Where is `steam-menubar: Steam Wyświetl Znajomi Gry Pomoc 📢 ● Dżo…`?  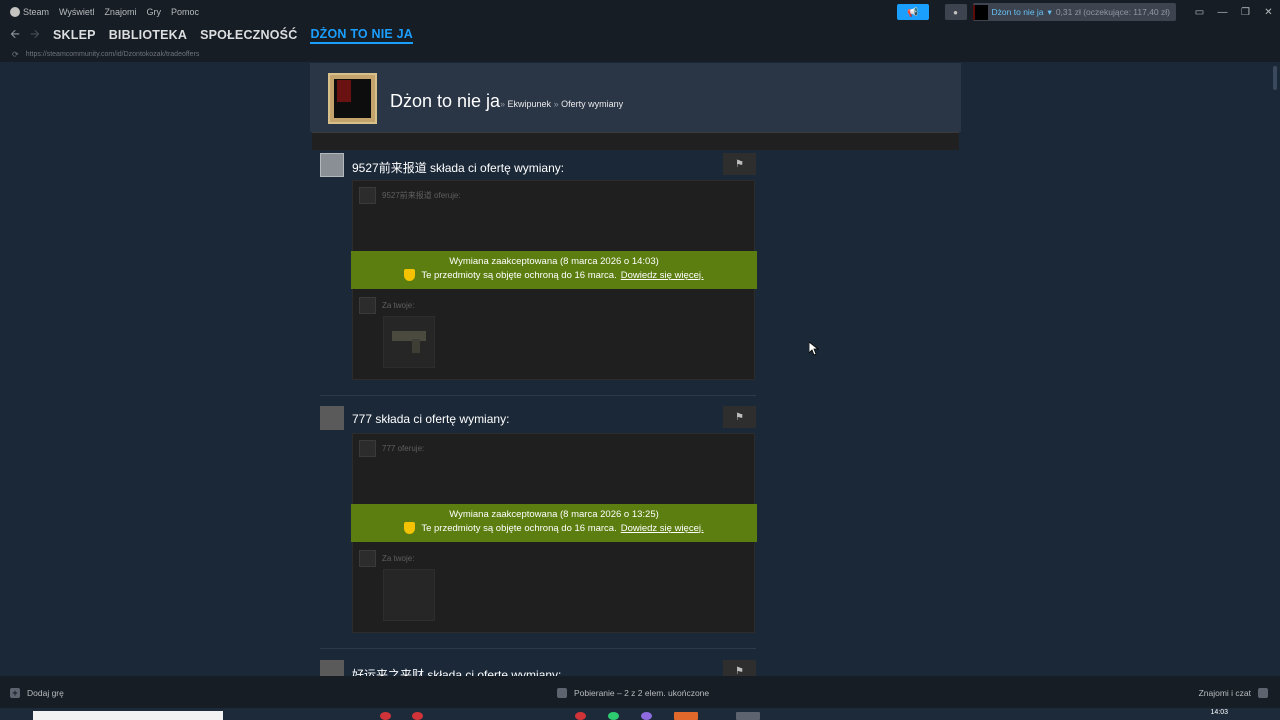 steam-menubar: Steam Wyświetl Znajomi Gry Pomoc 📢 ● Dżo… is located at coordinates (640, 12).